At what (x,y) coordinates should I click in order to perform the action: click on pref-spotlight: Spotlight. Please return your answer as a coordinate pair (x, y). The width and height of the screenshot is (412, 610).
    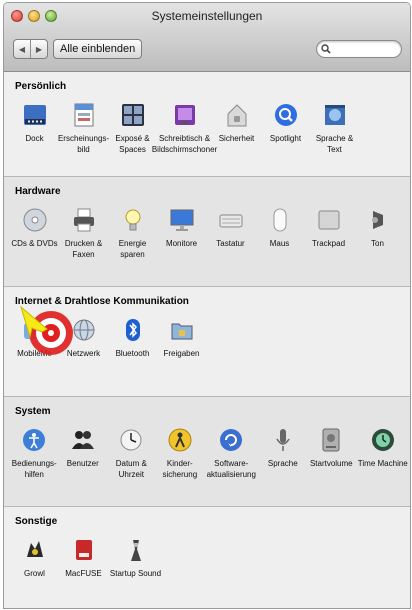
    Looking at the image, I should click on (285, 125).